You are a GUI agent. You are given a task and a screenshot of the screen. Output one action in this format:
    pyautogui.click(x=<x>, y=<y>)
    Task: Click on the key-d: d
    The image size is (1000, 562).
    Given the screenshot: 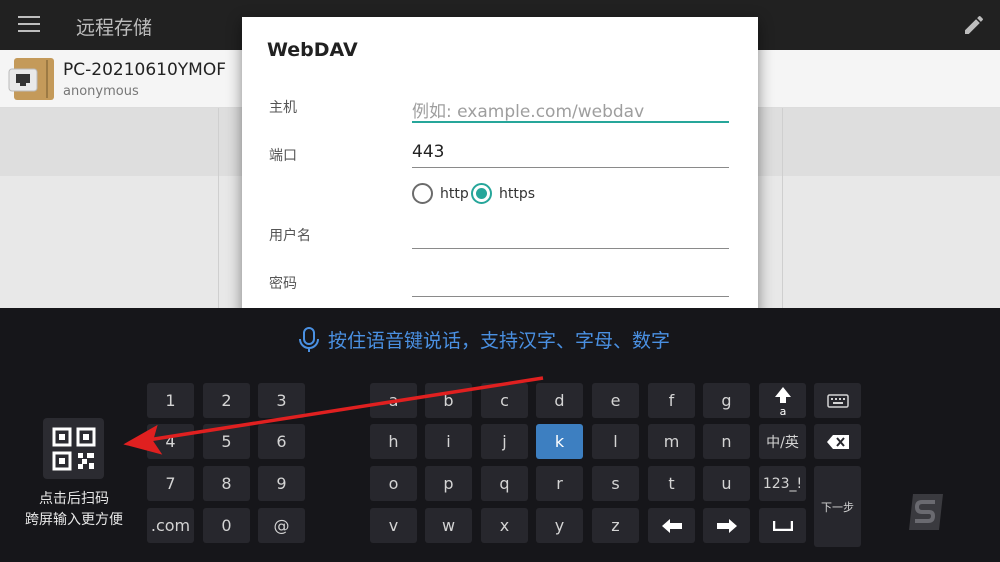 What is the action you would take?
    pyautogui.click(x=559, y=400)
    